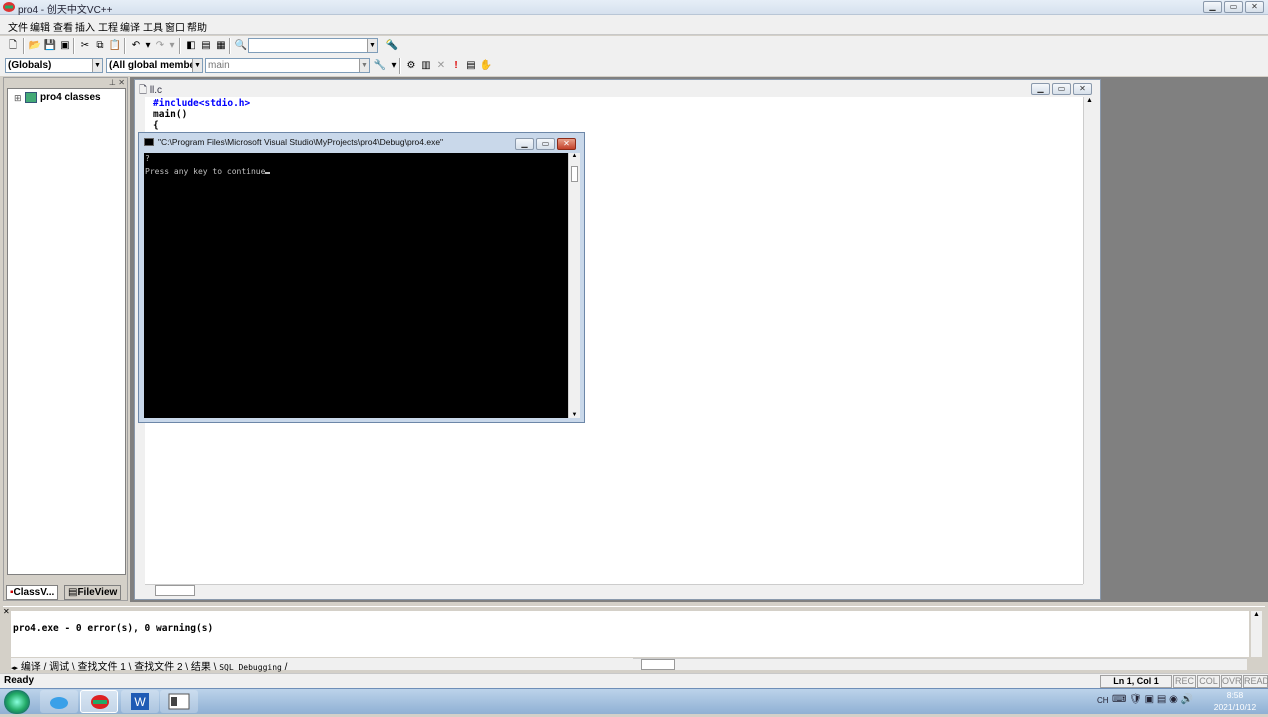 The image size is (1268, 717). I want to click on svg-text: W, so click(140, 702).